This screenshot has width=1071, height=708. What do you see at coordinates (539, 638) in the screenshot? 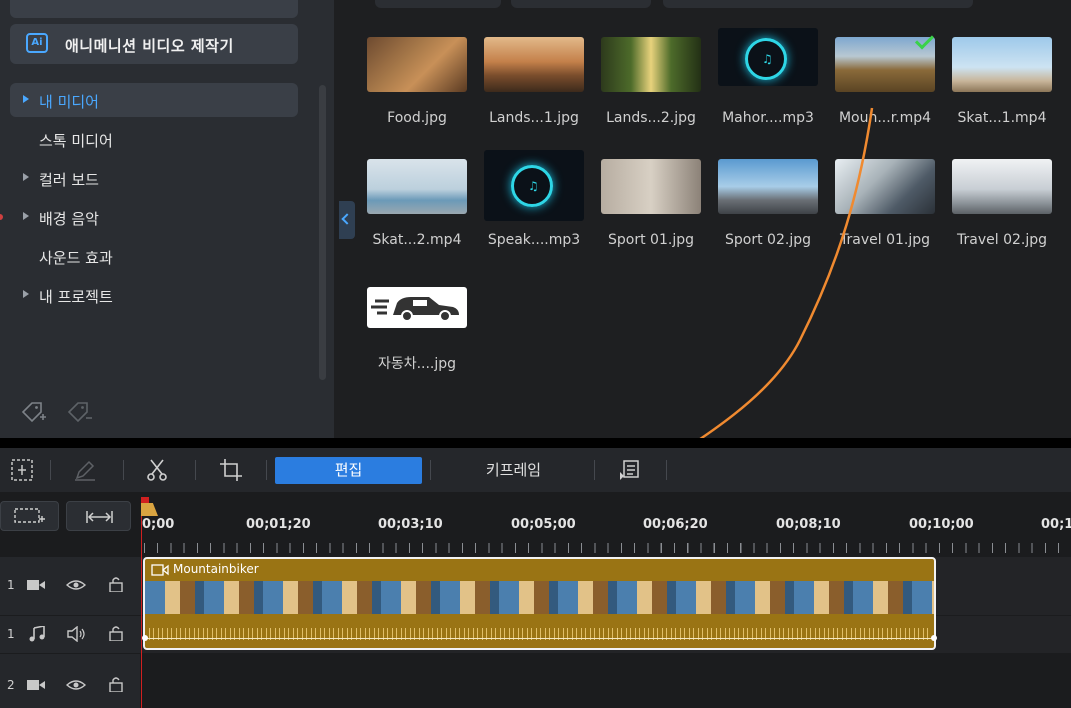
I see `clip-volume-line` at bounding box center [539, 638].